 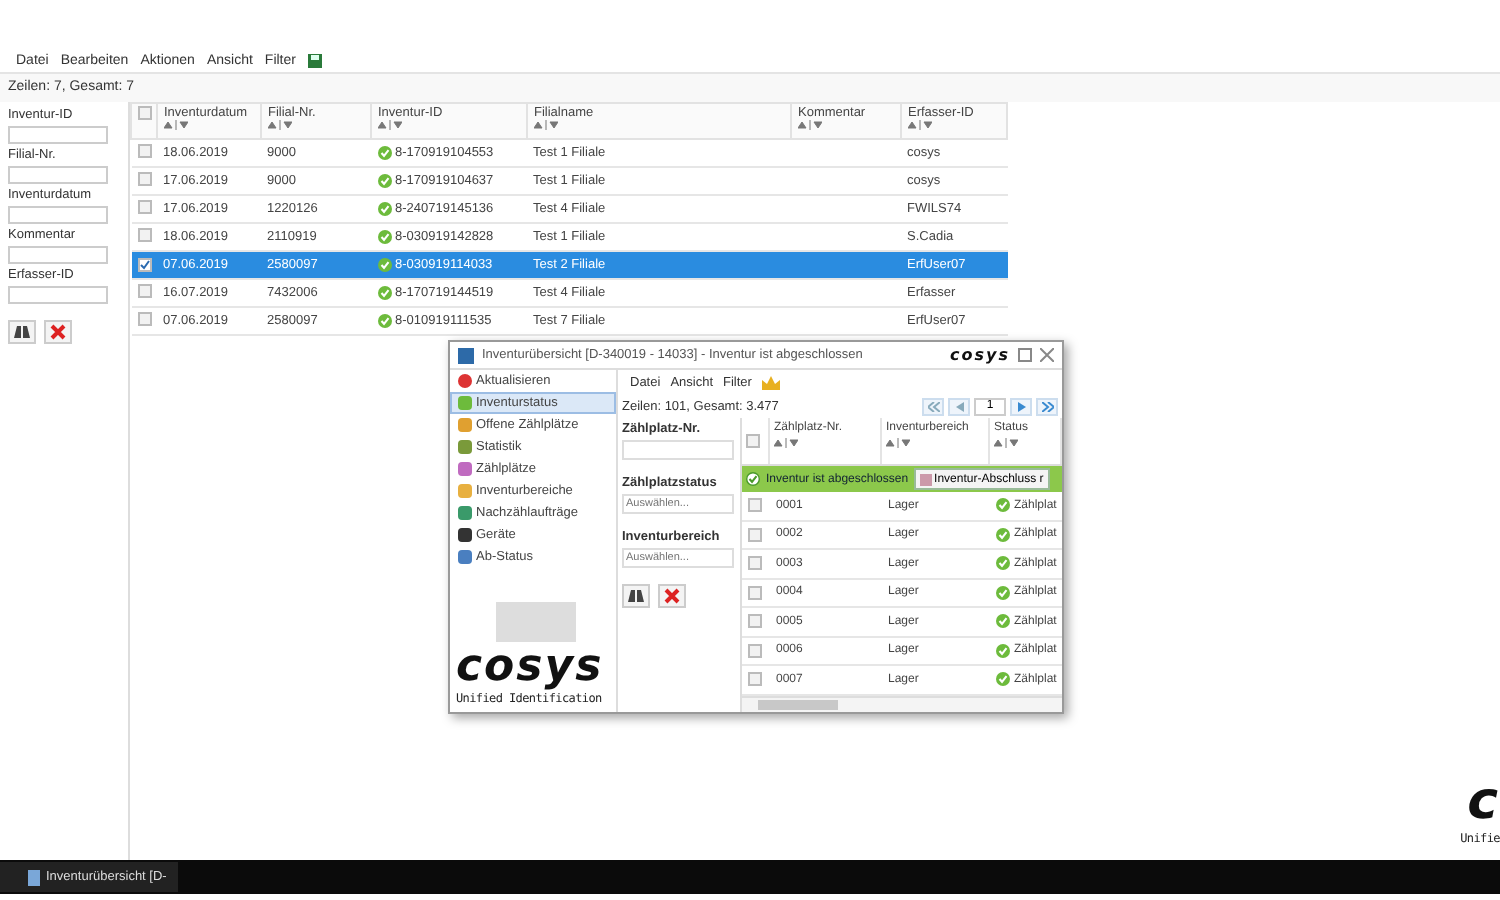 I want to click on window-icon, so click(x=466, y=355).